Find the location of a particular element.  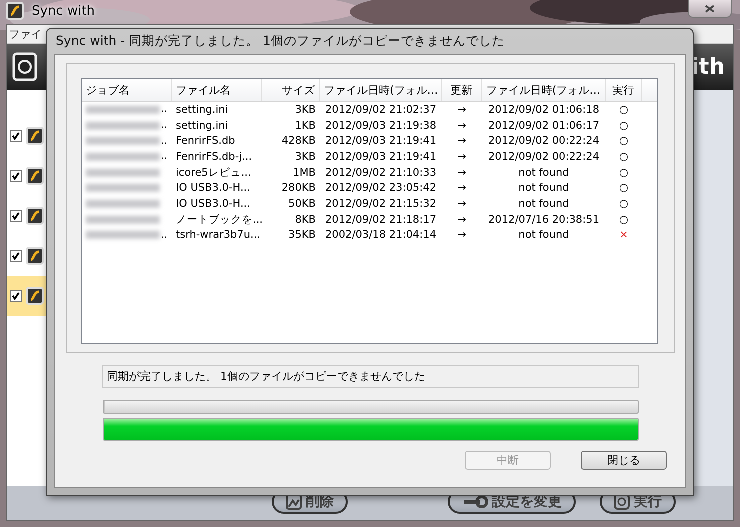

dialog-title: Sync with - 同期が完了しました。 1個のファイルがコピーできませんでした is located at coordinates (280, 41).